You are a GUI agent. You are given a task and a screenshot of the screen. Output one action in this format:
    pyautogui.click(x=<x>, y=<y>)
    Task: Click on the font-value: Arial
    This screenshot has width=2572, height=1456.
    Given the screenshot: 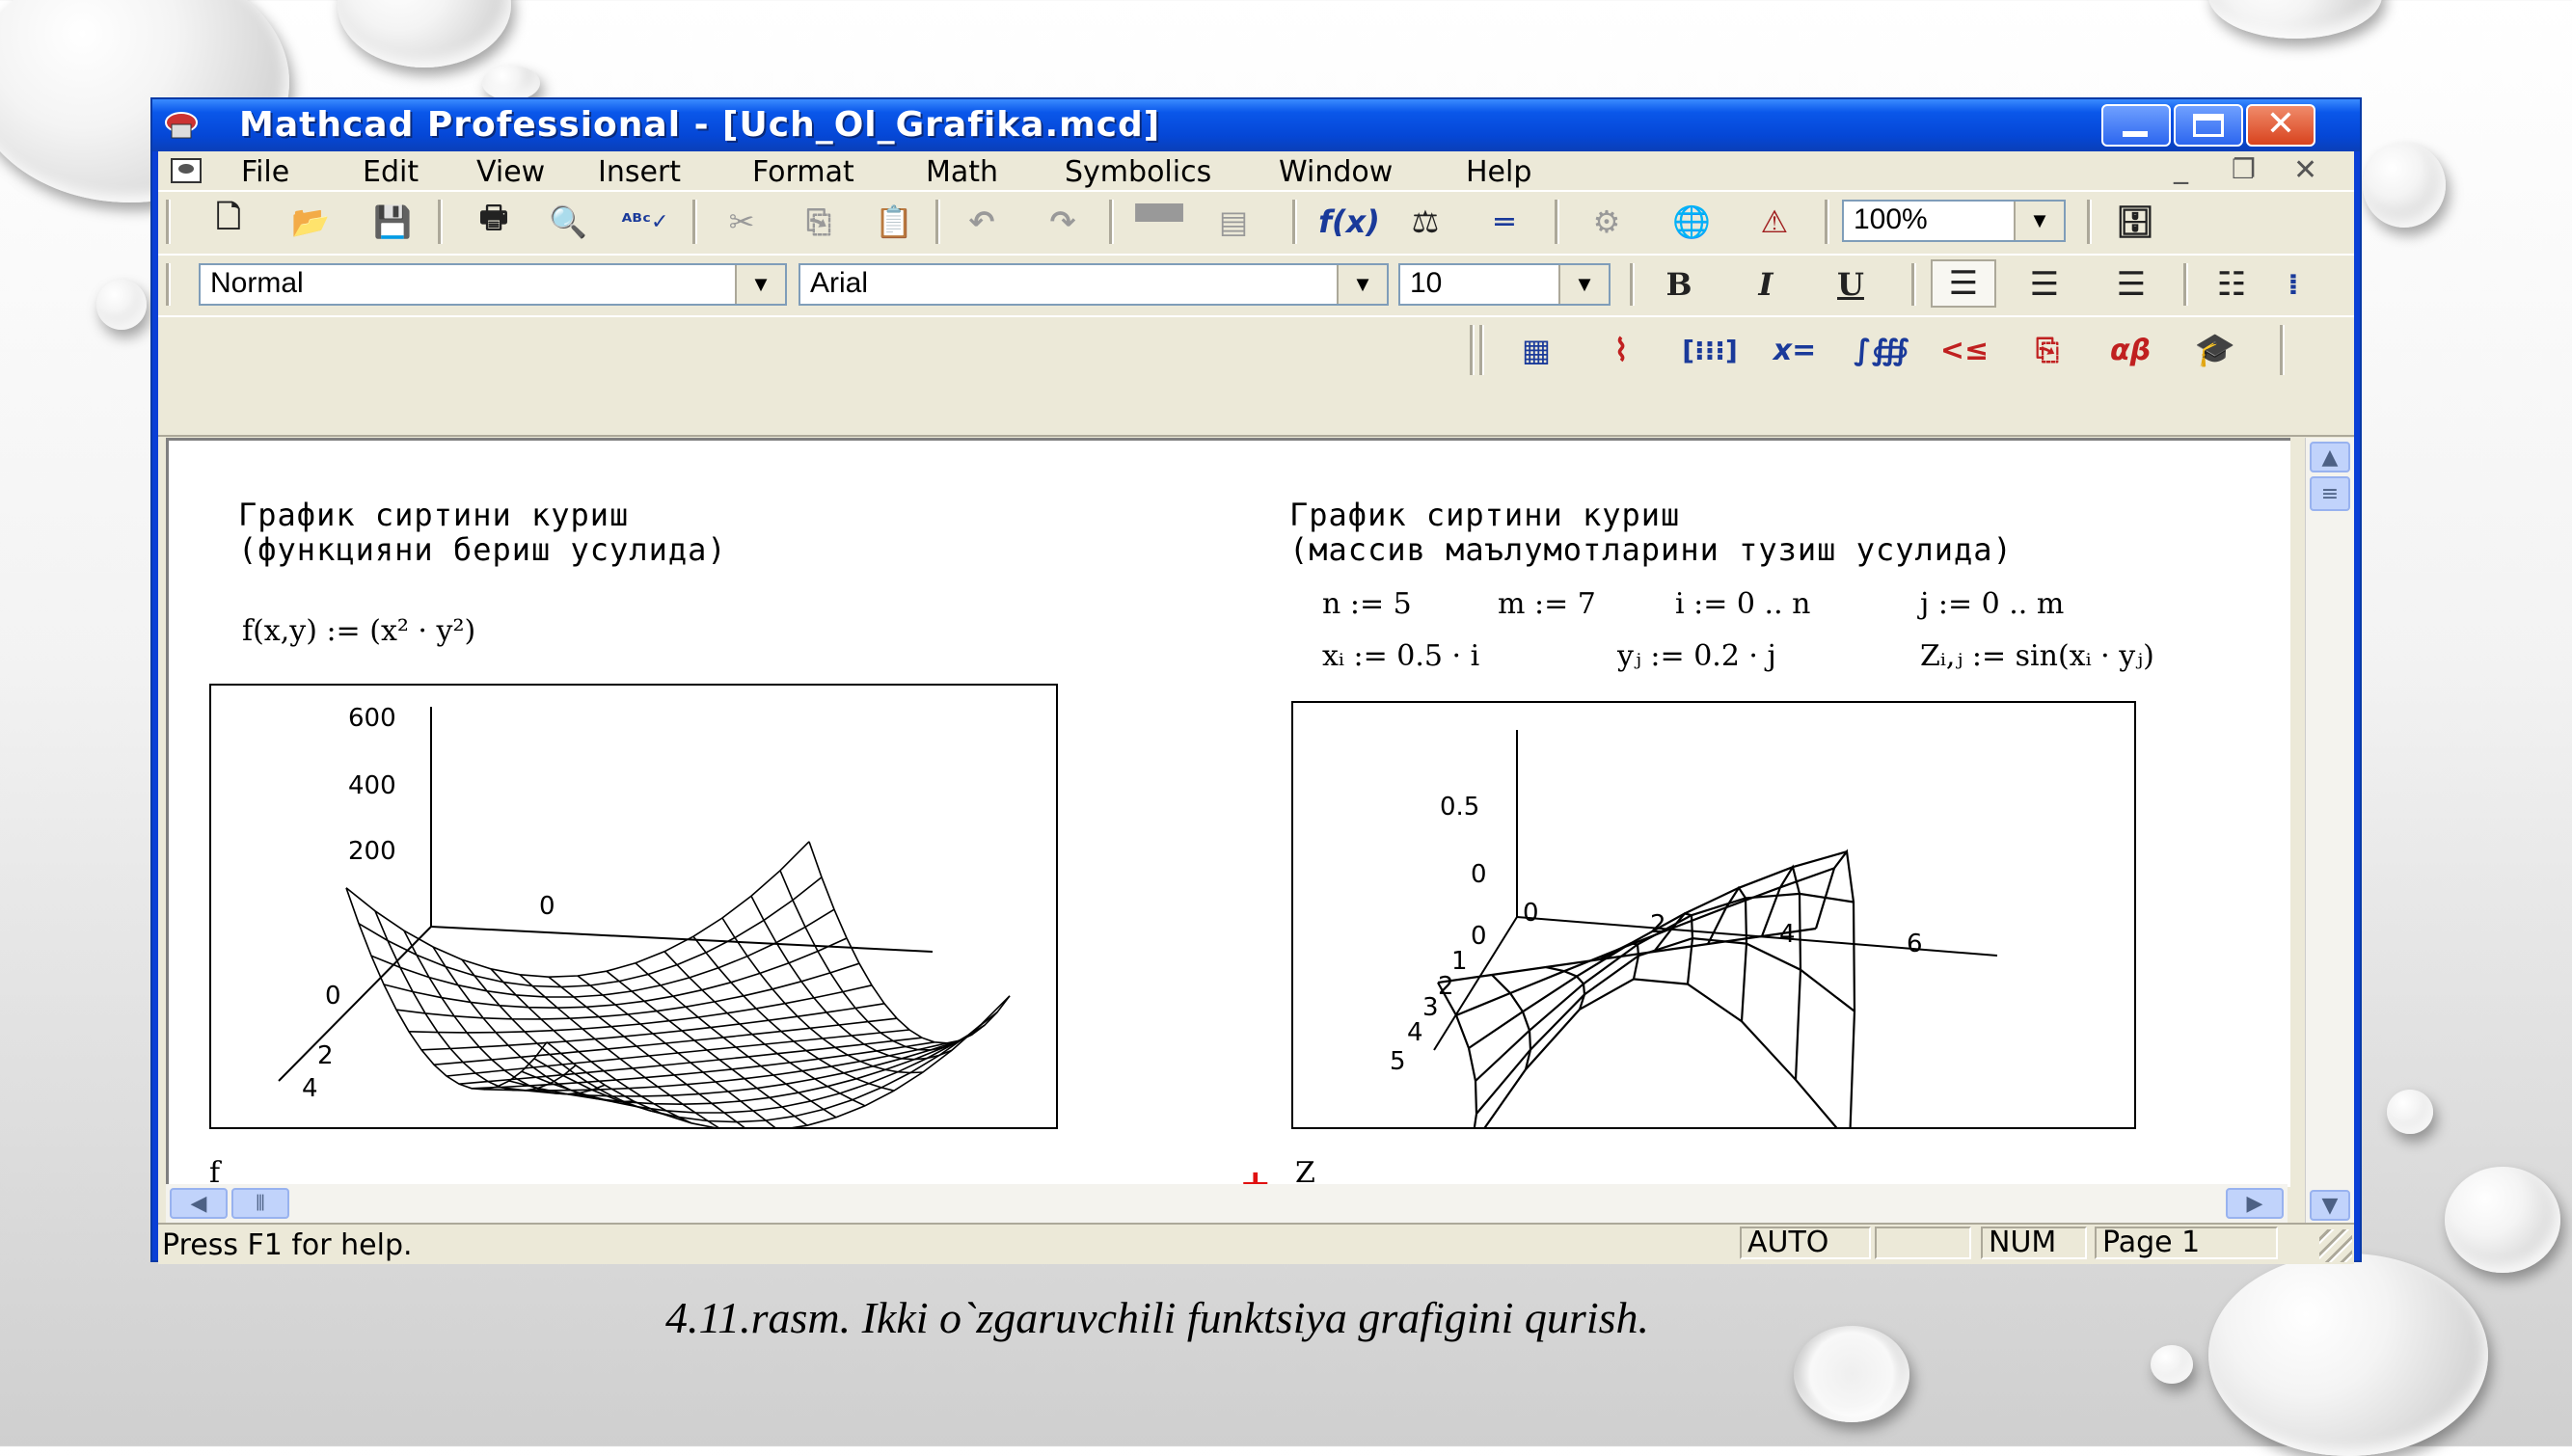 What is the action you would take?
    pyautogui.click(x=839, y=283)
    